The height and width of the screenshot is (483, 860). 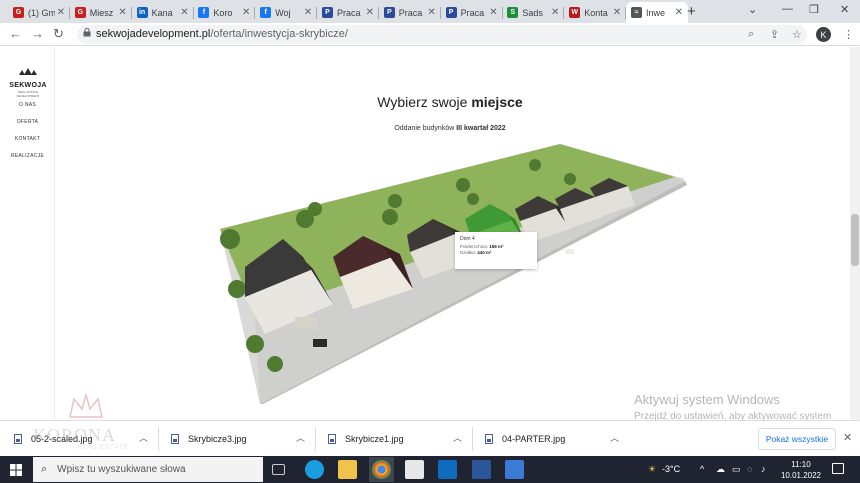 What do you see at coordinates (823, 34) in the screenshot?
I see `profile-avatar: K` at bounding box center [823, 34].